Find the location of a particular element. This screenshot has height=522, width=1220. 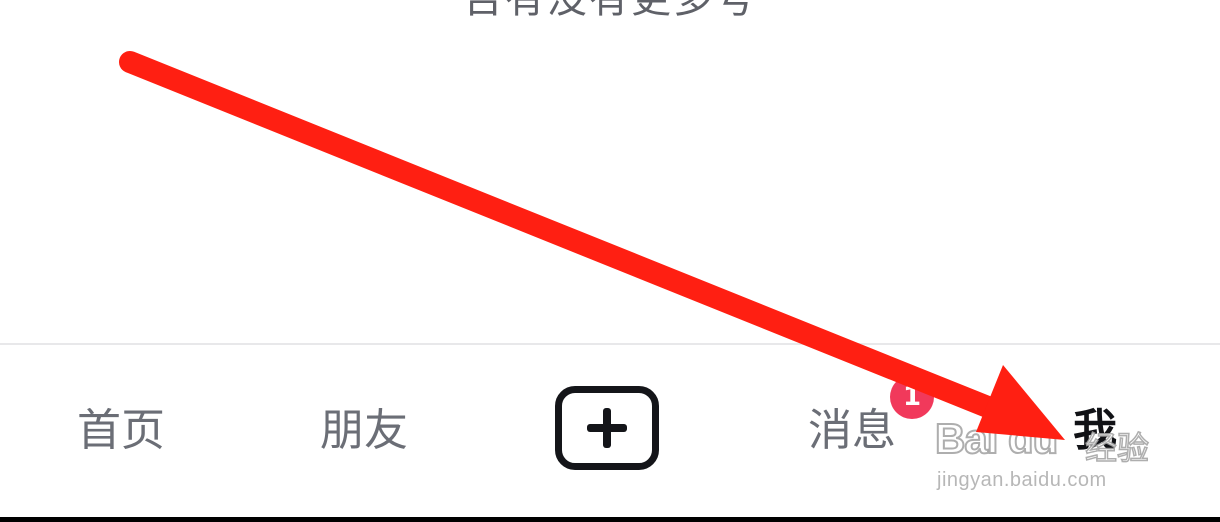

tab-home: 首页 is located at coordinates (121, 431).